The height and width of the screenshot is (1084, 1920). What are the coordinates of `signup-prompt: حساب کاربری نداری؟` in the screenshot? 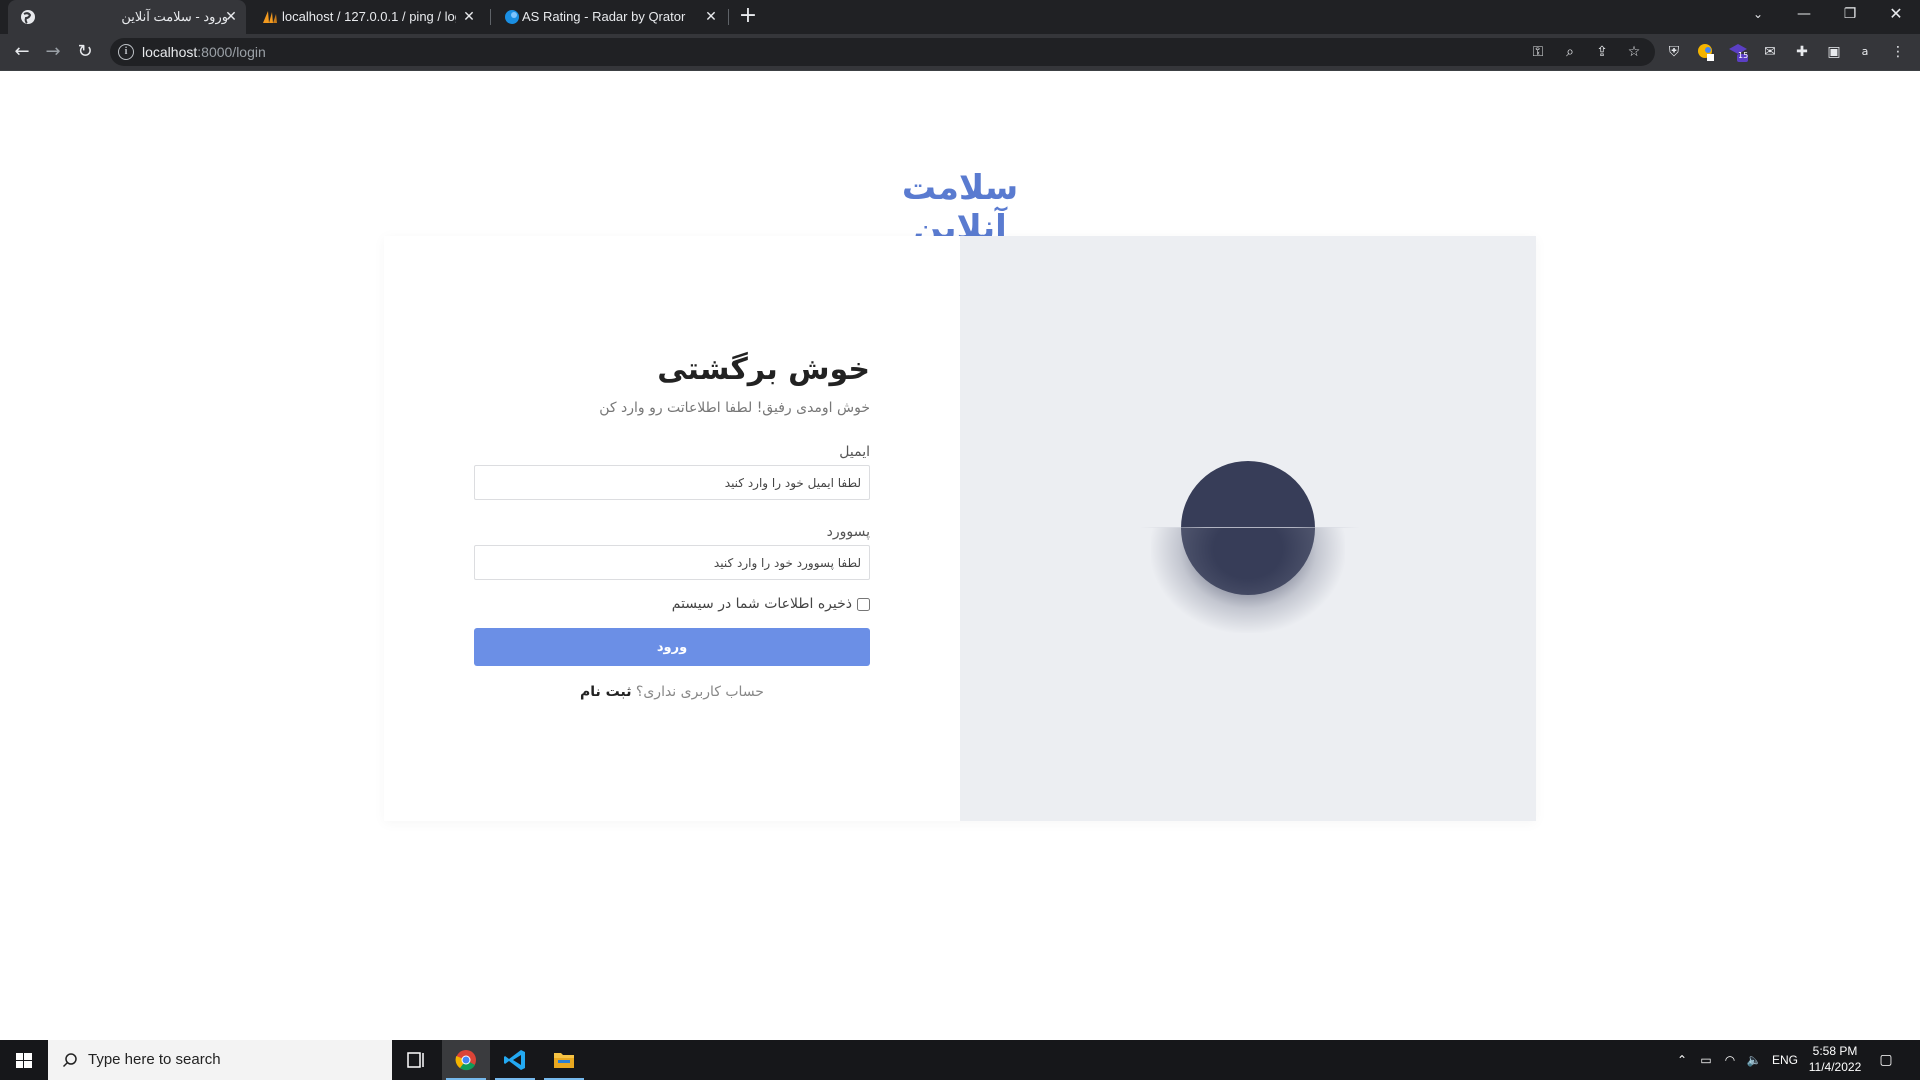 It's located at (699, 692).